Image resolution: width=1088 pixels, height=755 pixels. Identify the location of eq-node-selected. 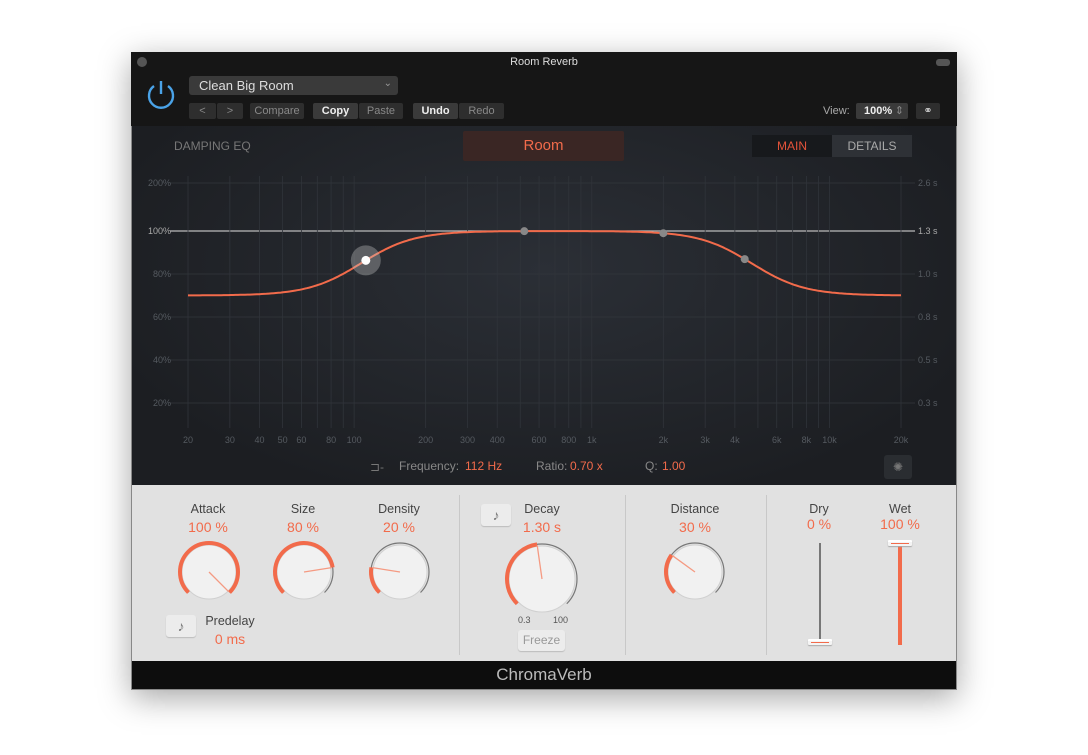
(366, 260).